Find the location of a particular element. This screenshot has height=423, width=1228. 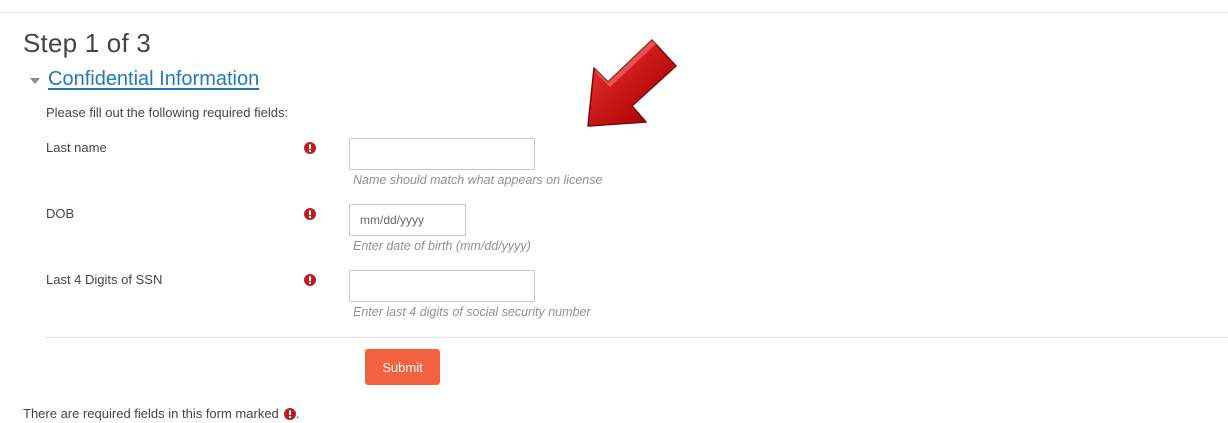

section-title-link: Confidential Information is located at coordinates (153, 79).